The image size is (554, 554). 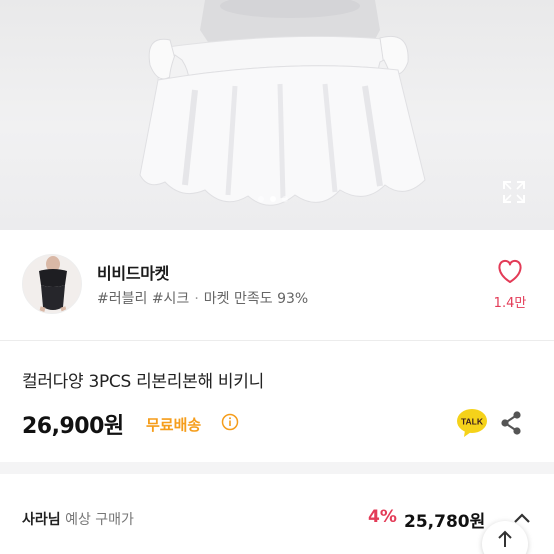 What do you see at coordinates (277, 514) in the screenshot?
I see `member-price-row: 사라님 예상 구매가 4% 25,780원` at bounding box center [277, 514].